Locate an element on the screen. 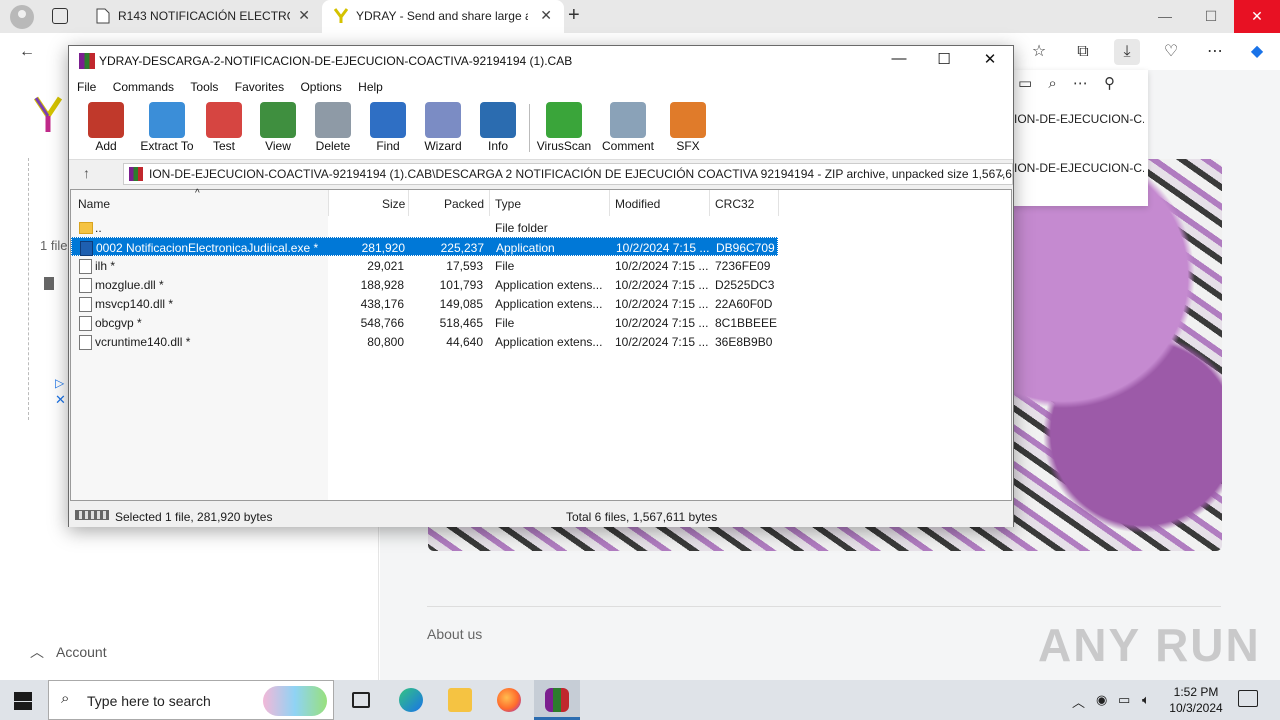  ydray-logo-icon is located at coordinates (341, 15).